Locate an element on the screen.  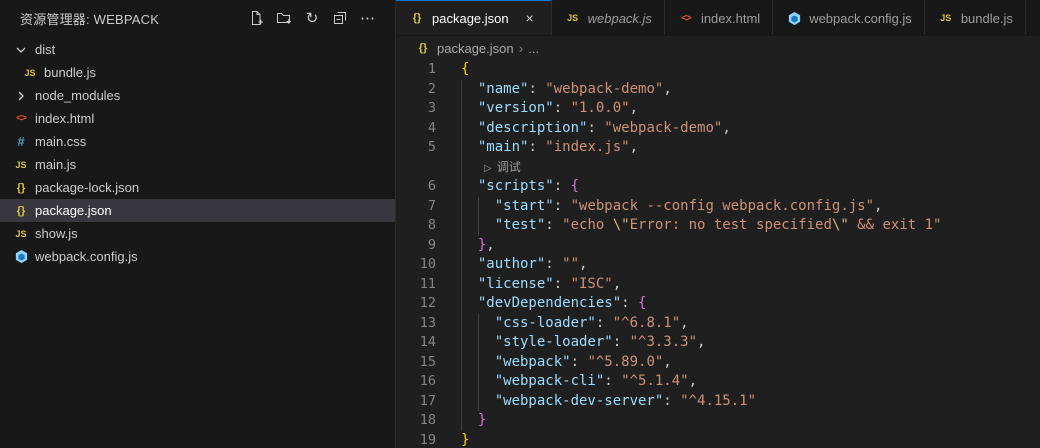
tree-item-show.js: JS show.js is located at coordinates (197, 233).